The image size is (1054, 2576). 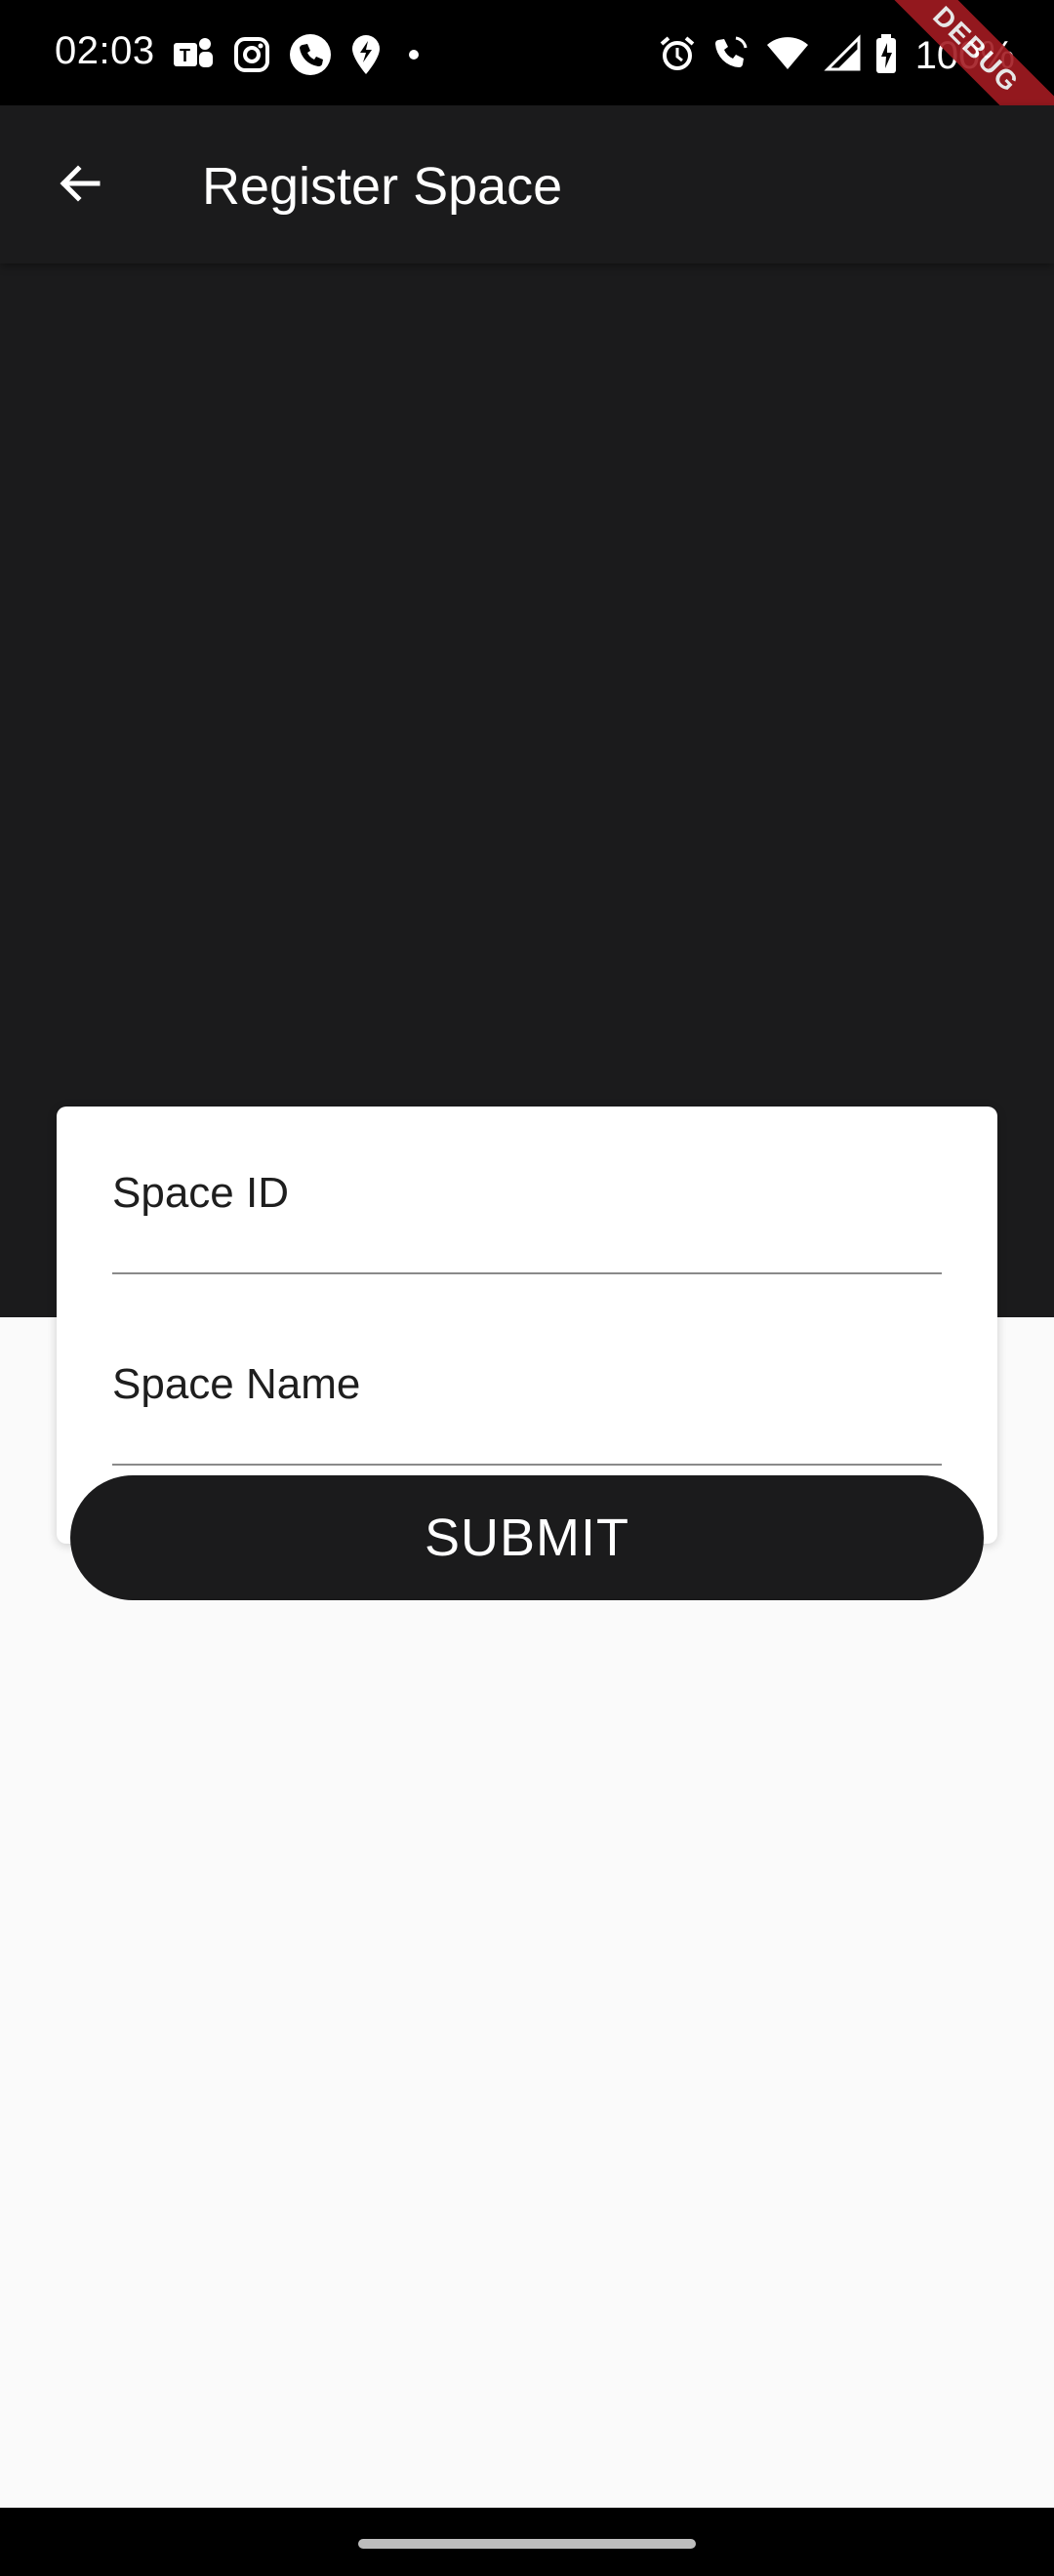 I want to click on space-name-field, so click(x=527, y=1401).